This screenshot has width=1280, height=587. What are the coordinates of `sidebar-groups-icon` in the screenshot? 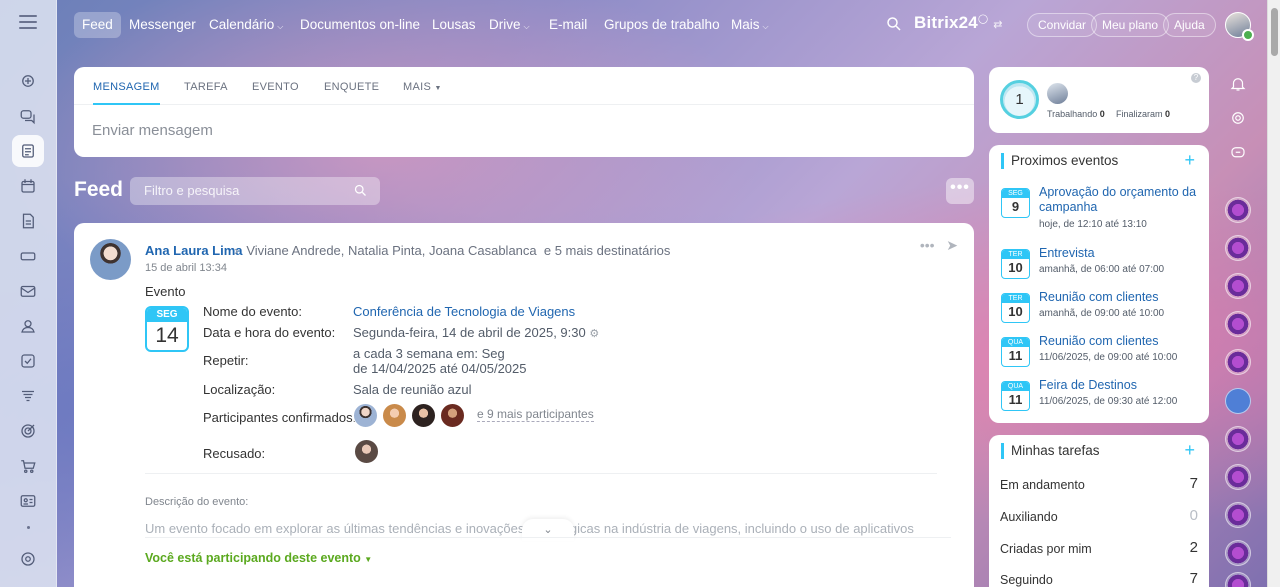 It's located at (28, 326).